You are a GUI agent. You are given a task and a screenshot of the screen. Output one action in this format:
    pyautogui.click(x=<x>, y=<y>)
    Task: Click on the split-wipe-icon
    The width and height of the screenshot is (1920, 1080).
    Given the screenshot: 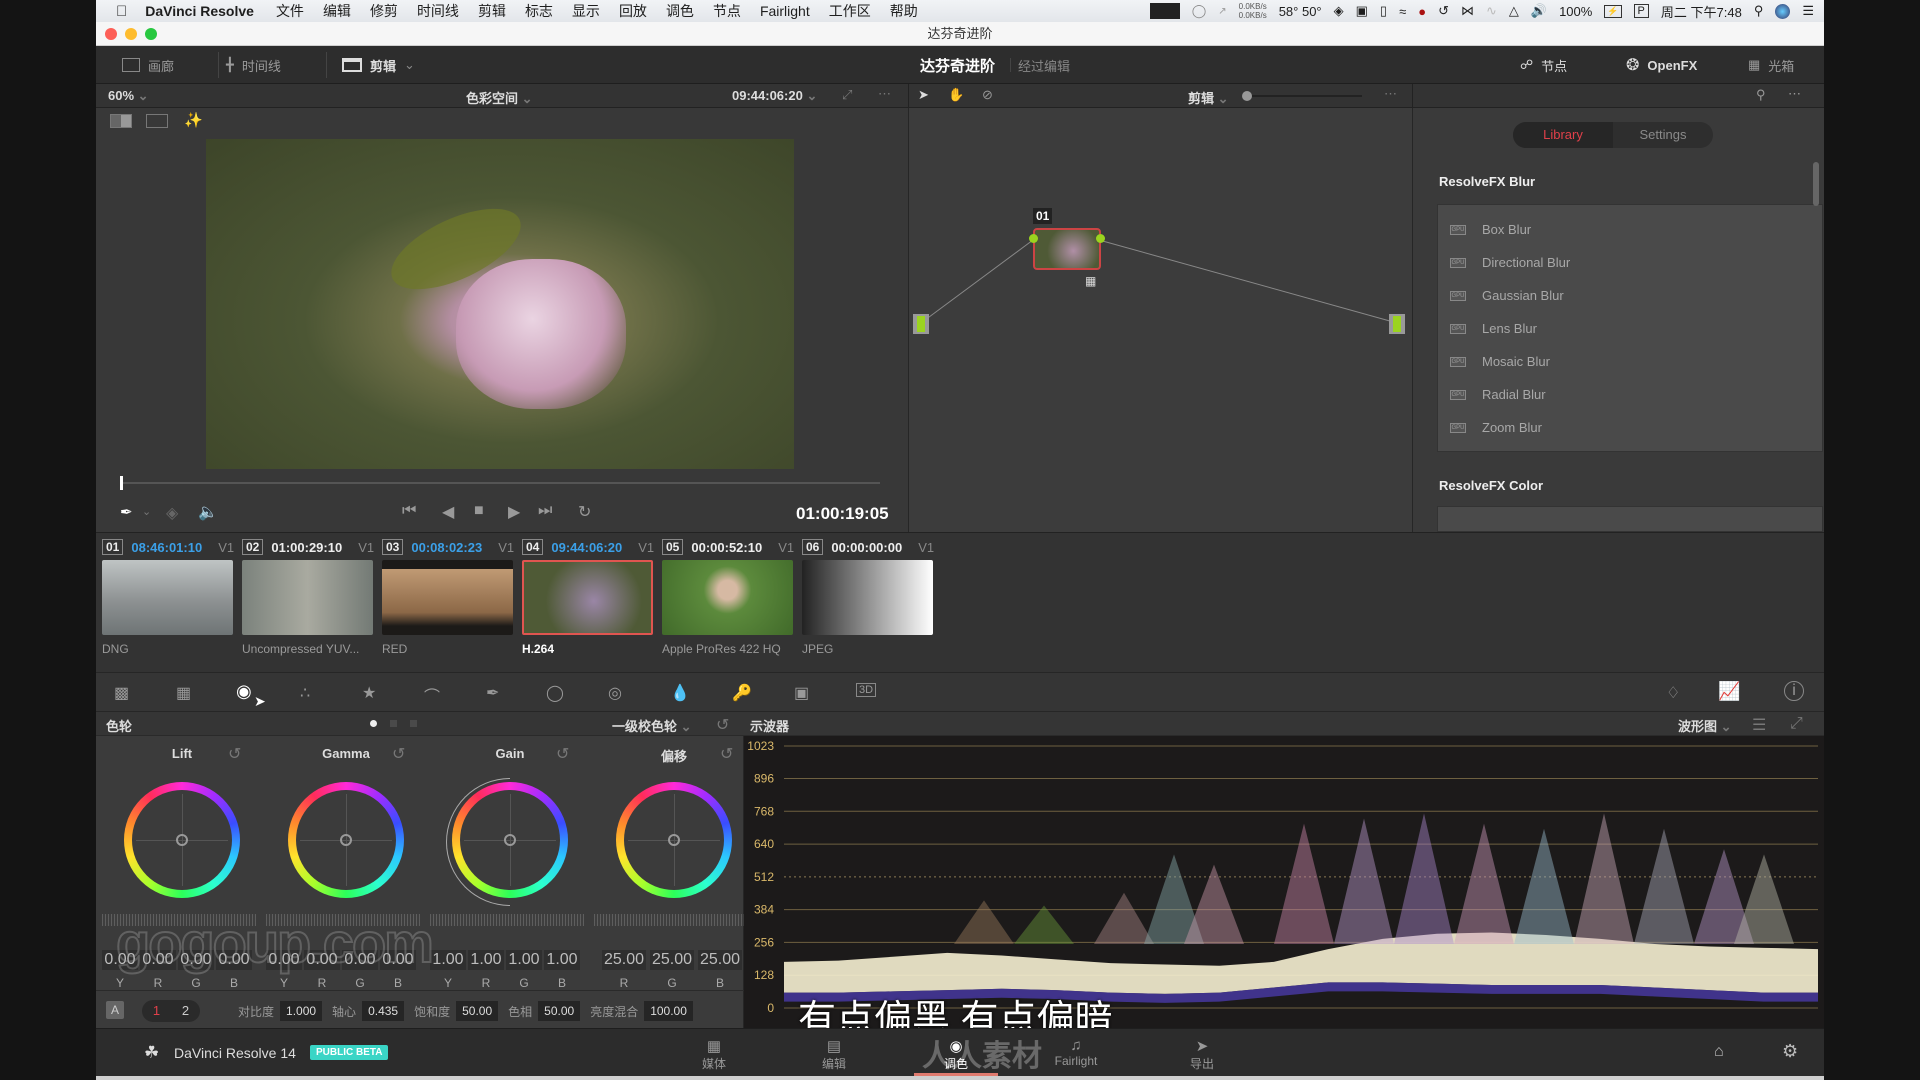 What is the action you would take?
    pyautogui.click(x=121, y=121)
    